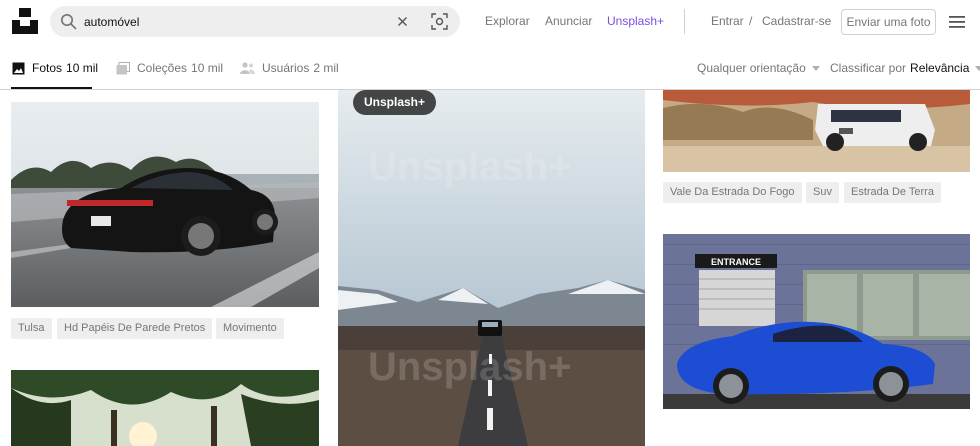  What do you see at coordinates (507, 21) in the screenshot?
I see `nav-explore-link: Explorar` at bounding box center [507, 21].